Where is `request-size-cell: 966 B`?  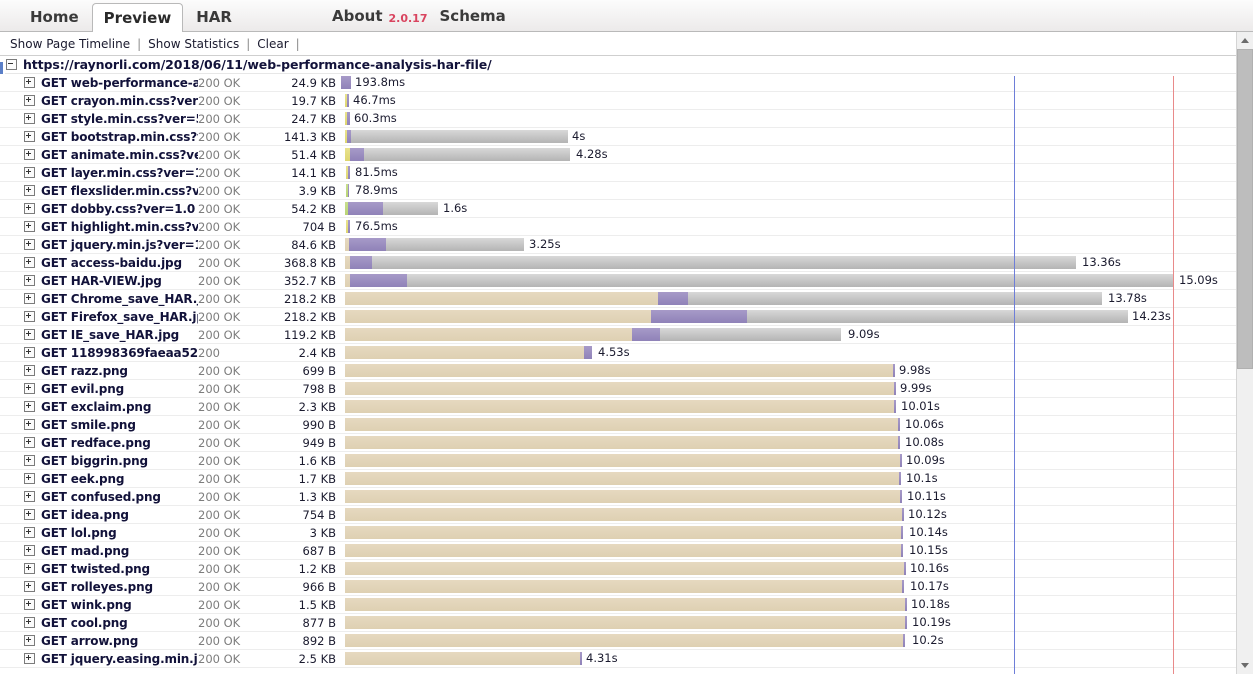 request-size-cell: 966 B is located at coordinates (319, 586).